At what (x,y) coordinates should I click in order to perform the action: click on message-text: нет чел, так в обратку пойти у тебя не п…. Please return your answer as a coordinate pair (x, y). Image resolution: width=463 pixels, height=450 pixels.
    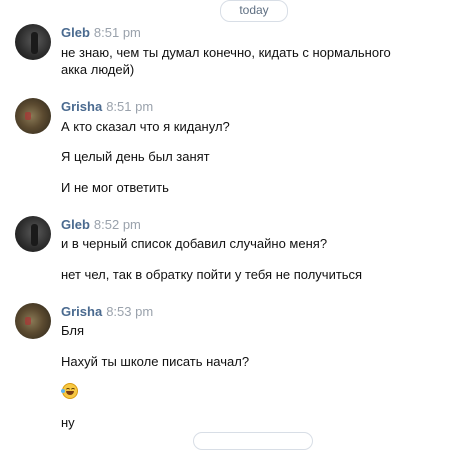
    Looking at the image, I should click on (212, 274).